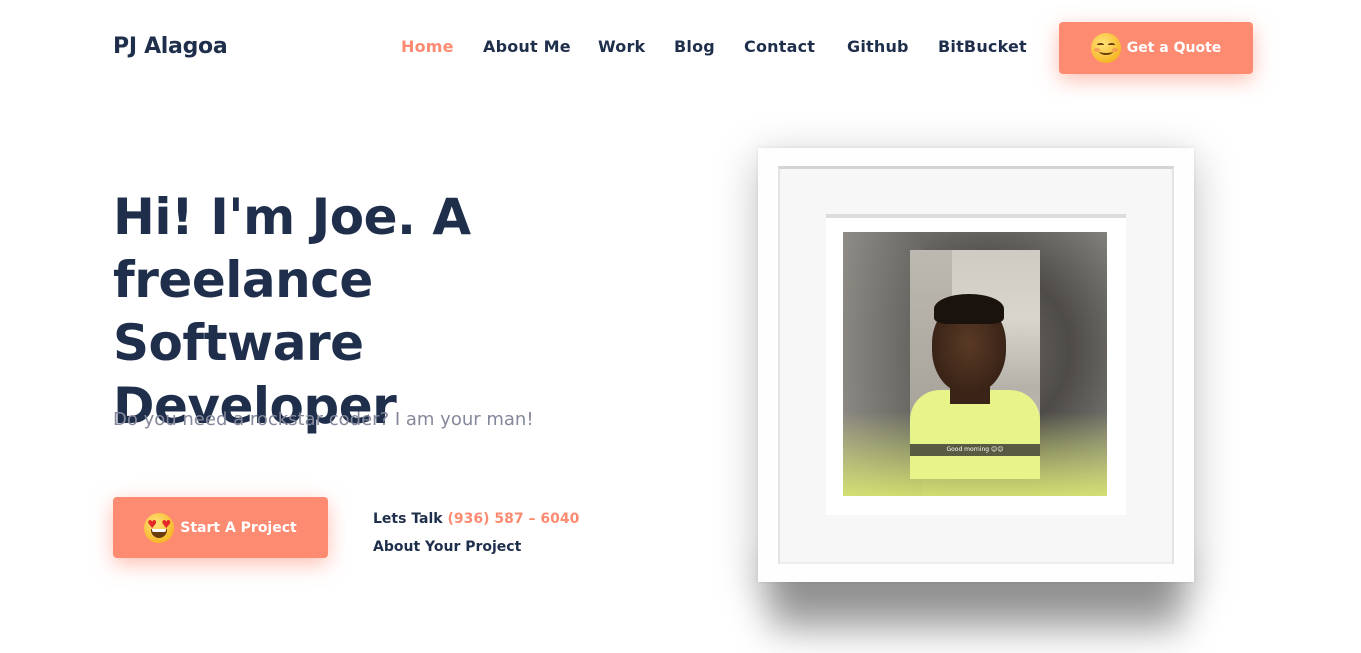 The image size is (1361, 653). What do you see at coordinates (427, 46) in the screenshot?
I see `nav-home: Home` at bounding box center [427, 46].